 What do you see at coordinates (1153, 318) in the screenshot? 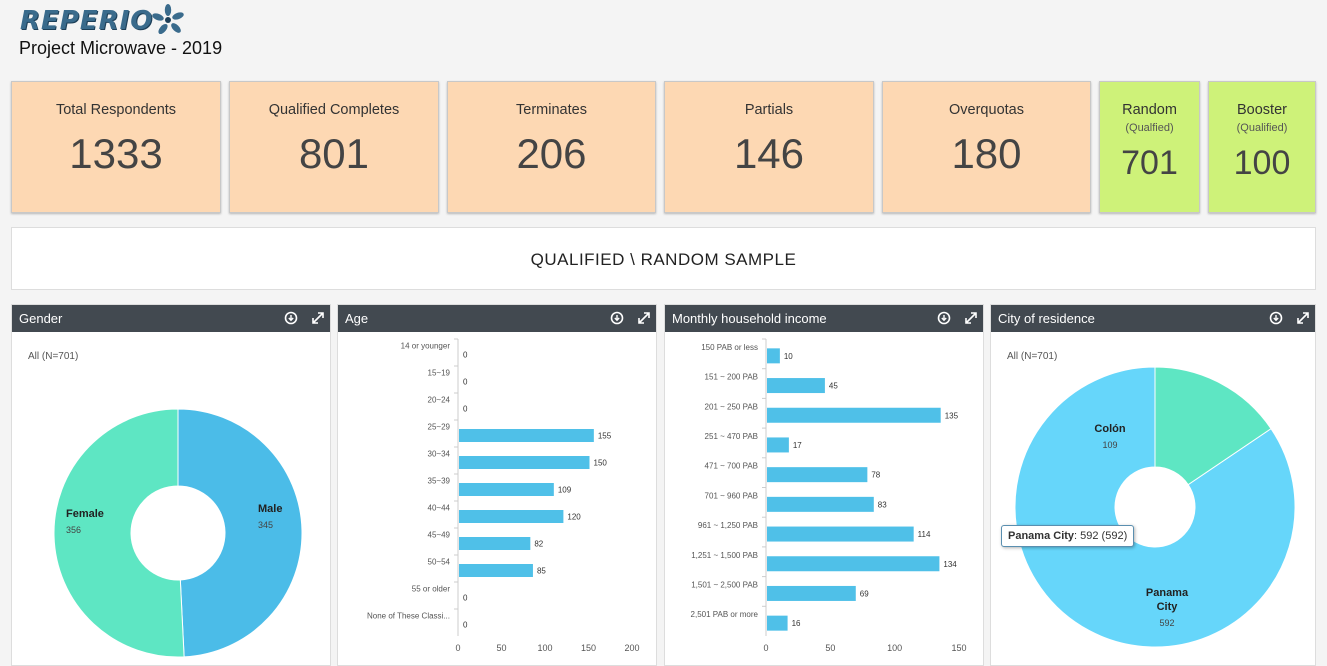
I see `panel-header: City of residence` at bounding box center [1153, 318].